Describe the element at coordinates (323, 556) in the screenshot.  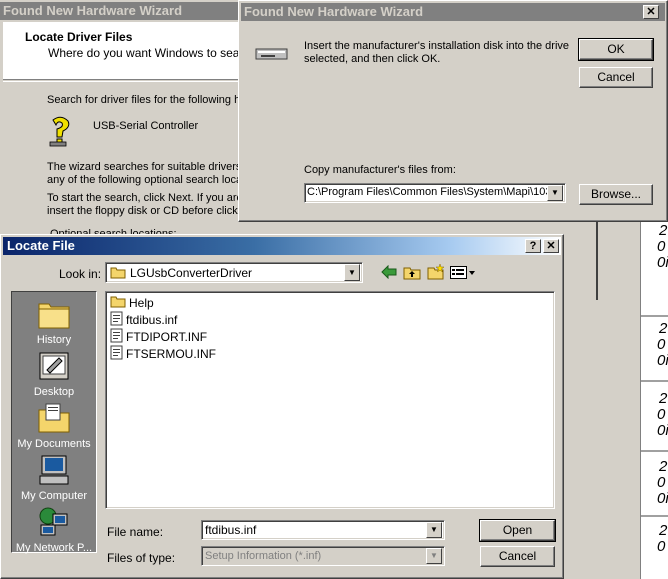
I see `files-of-type-combobox: Setup Information (*.inf) ▼` at that location.